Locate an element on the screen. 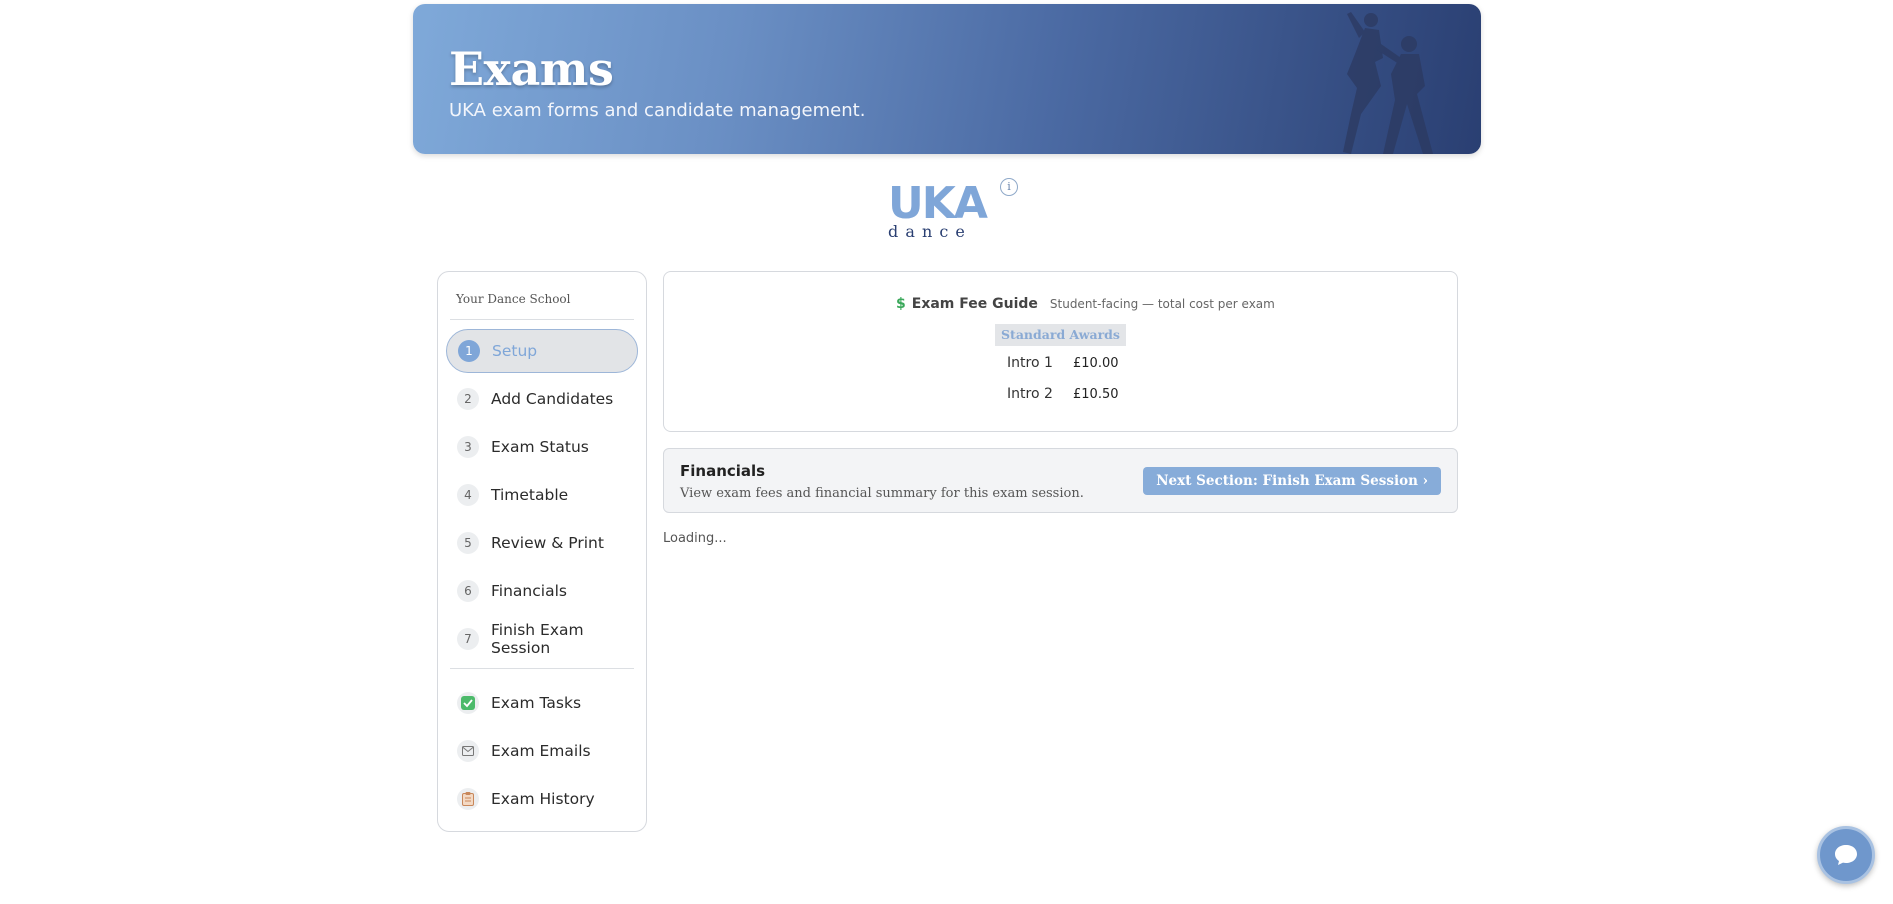 The width and height of the screenshot is (1893, 904). fee-price: £10.00 is located at coordinates (1096, 363).